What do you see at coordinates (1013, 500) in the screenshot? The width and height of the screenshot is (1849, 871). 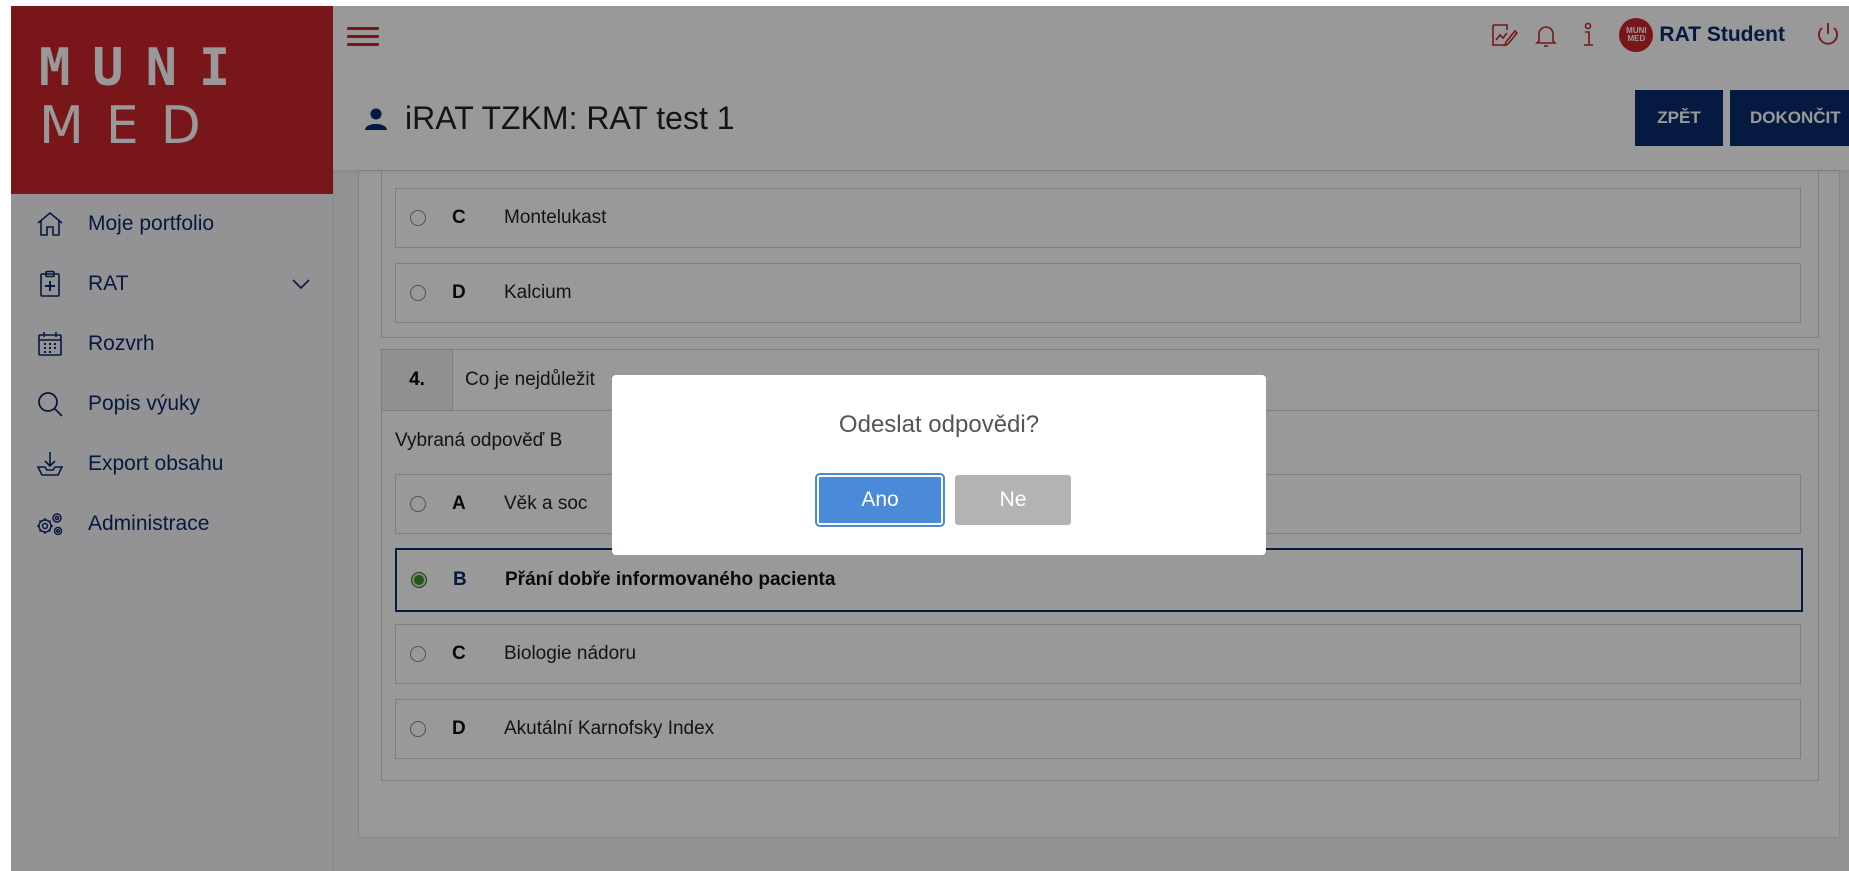 I see `no-button: Ne` at bounding box center [1013, 500].